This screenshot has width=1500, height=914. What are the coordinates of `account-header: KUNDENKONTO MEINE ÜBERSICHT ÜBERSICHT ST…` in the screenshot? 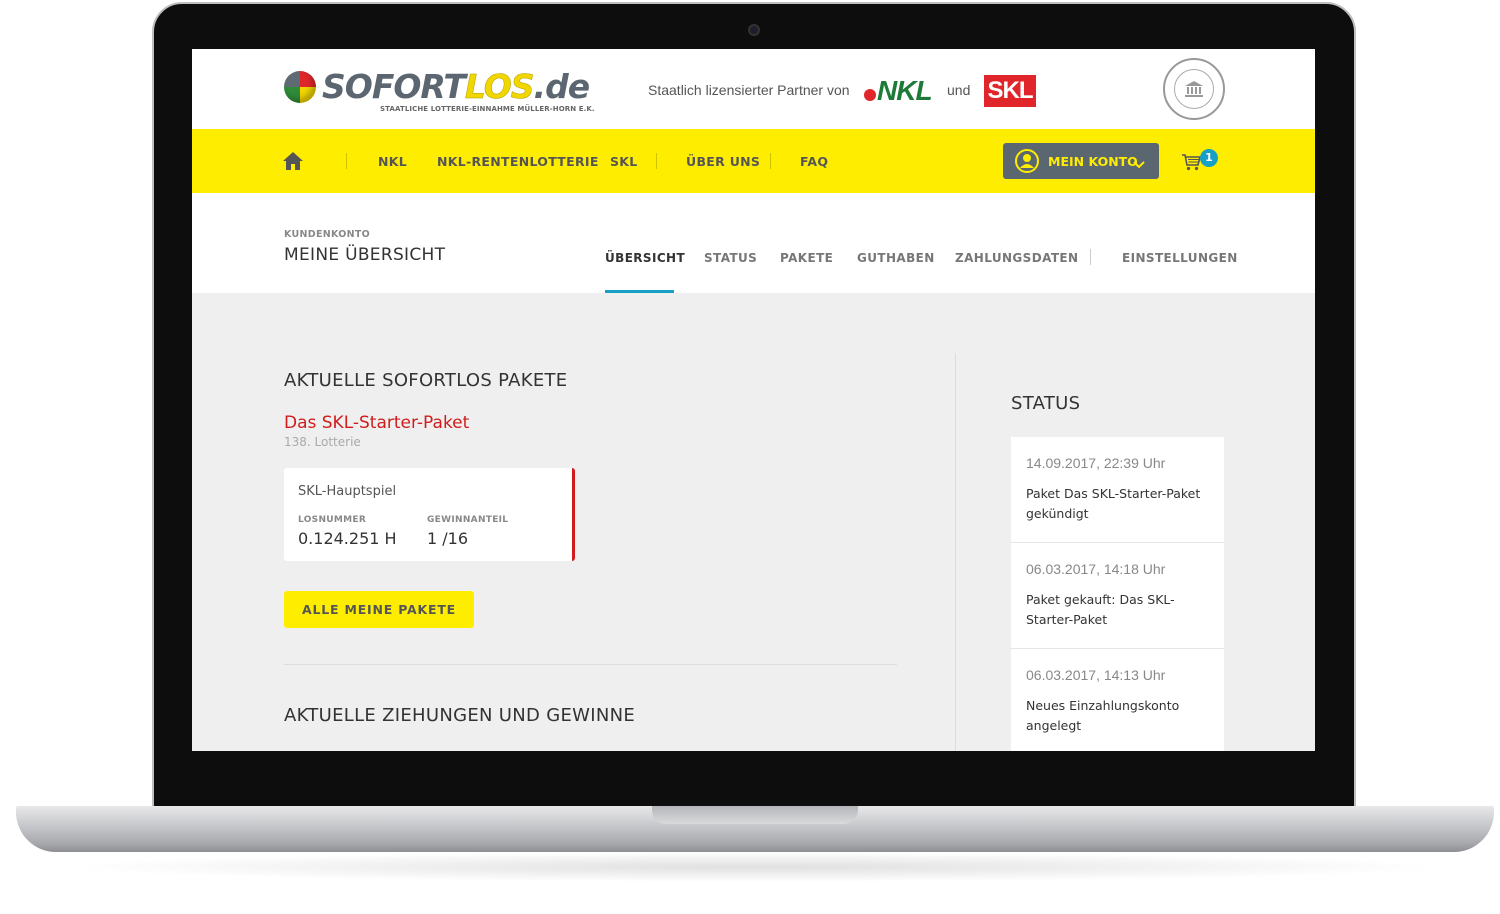 It's located at (753, 243).